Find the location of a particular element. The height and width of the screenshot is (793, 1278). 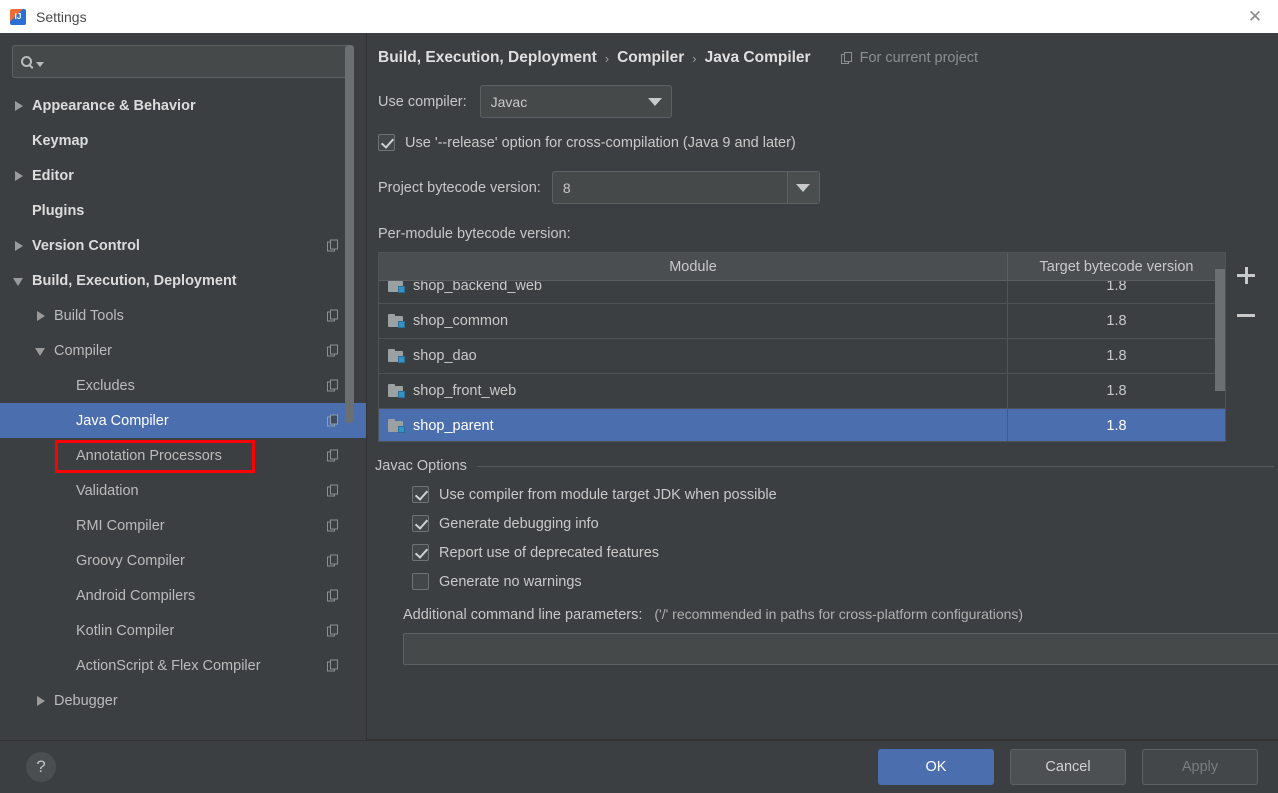

table-row: shop_front_web 1.8 is located at coordinates (802, 391).